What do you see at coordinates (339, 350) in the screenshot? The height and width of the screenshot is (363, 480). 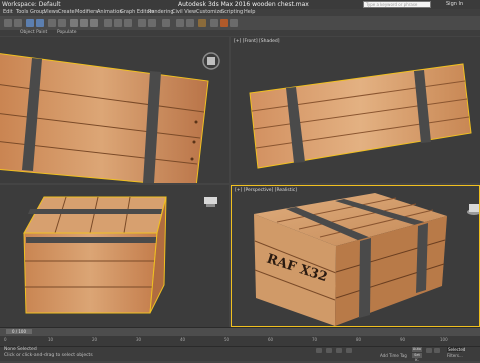 I see `coord-y-field` at bounding box center [339, 350].